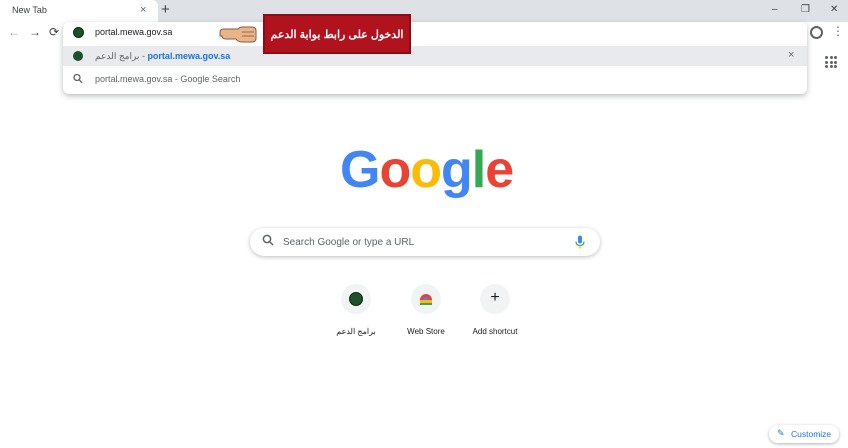 The width and height of the screenshot is (848, 448). What do you see at coordinates (425, 242) in the screenshot?
I see `search-box: Search Google or type a URL` at bounding box center [425, 242].